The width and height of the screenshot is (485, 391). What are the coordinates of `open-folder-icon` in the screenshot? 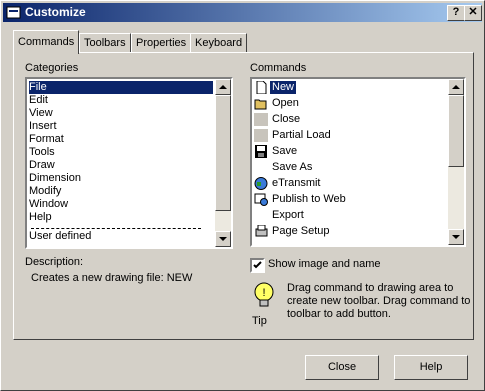 It's located at (260, 104).